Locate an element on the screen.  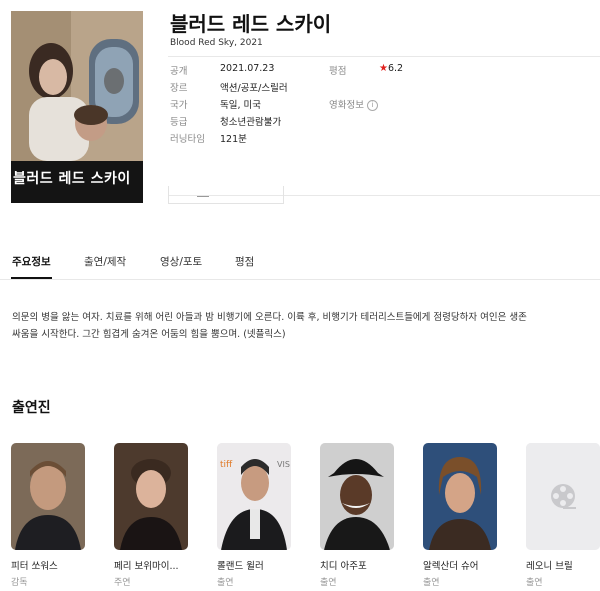
grade-label: 등급 is located at coordinates (179, 122).